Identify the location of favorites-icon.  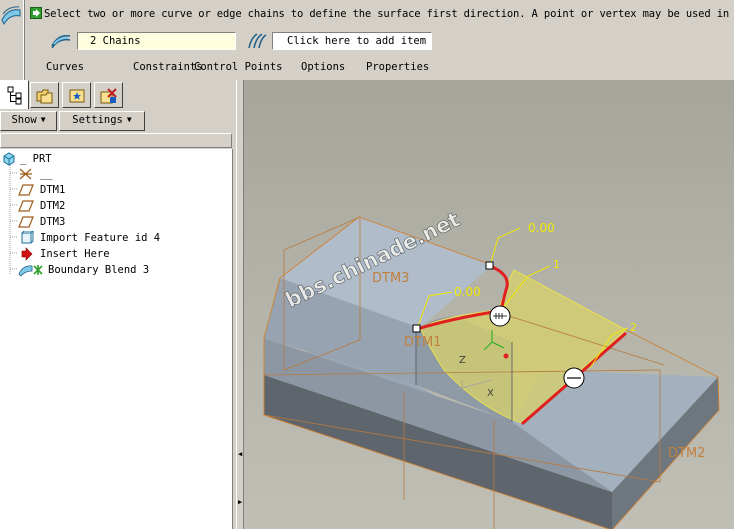
(77, 96).